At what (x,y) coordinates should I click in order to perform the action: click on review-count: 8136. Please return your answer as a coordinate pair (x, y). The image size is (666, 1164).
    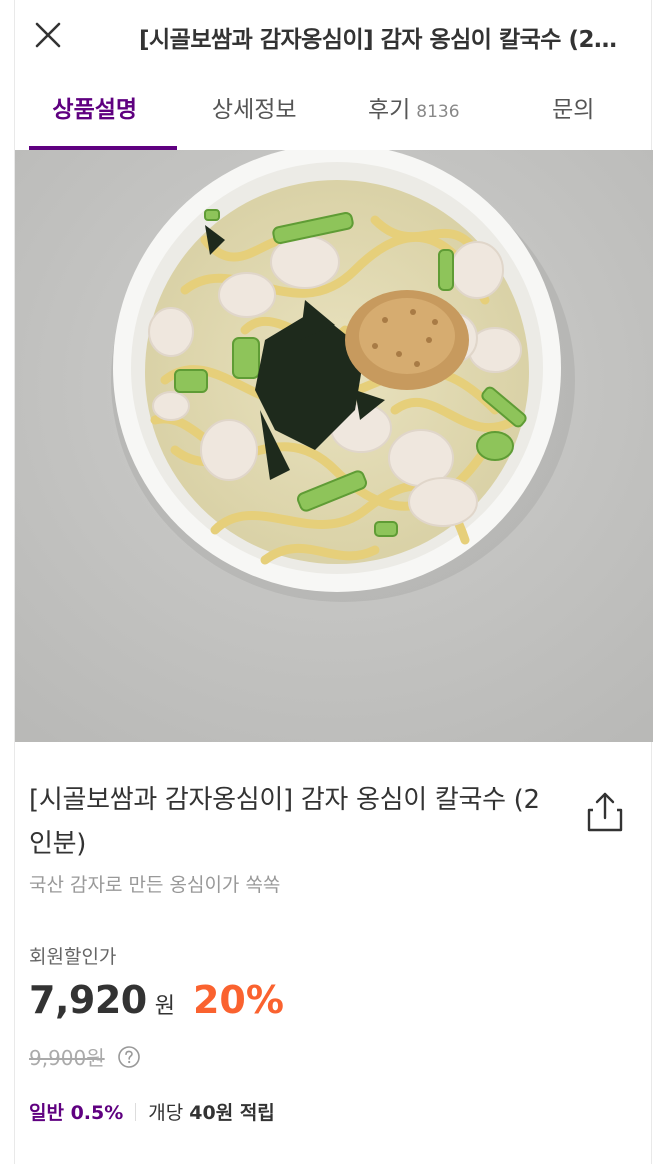
    Looking at the image, I should click on (438, 112).